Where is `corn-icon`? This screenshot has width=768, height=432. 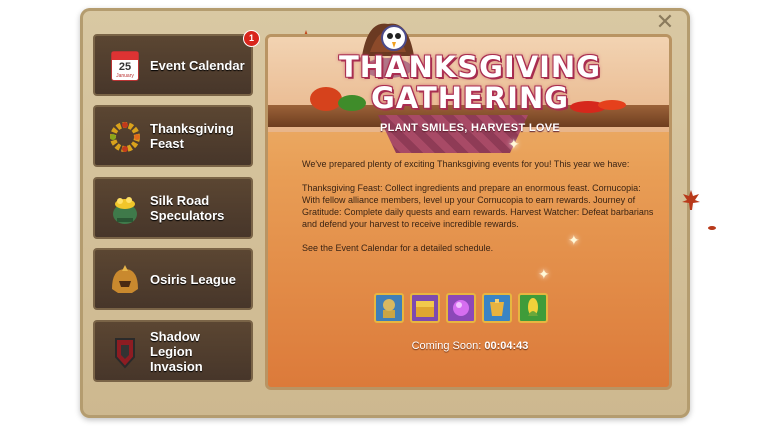
corn-icon is located at coordinates (533, 307).